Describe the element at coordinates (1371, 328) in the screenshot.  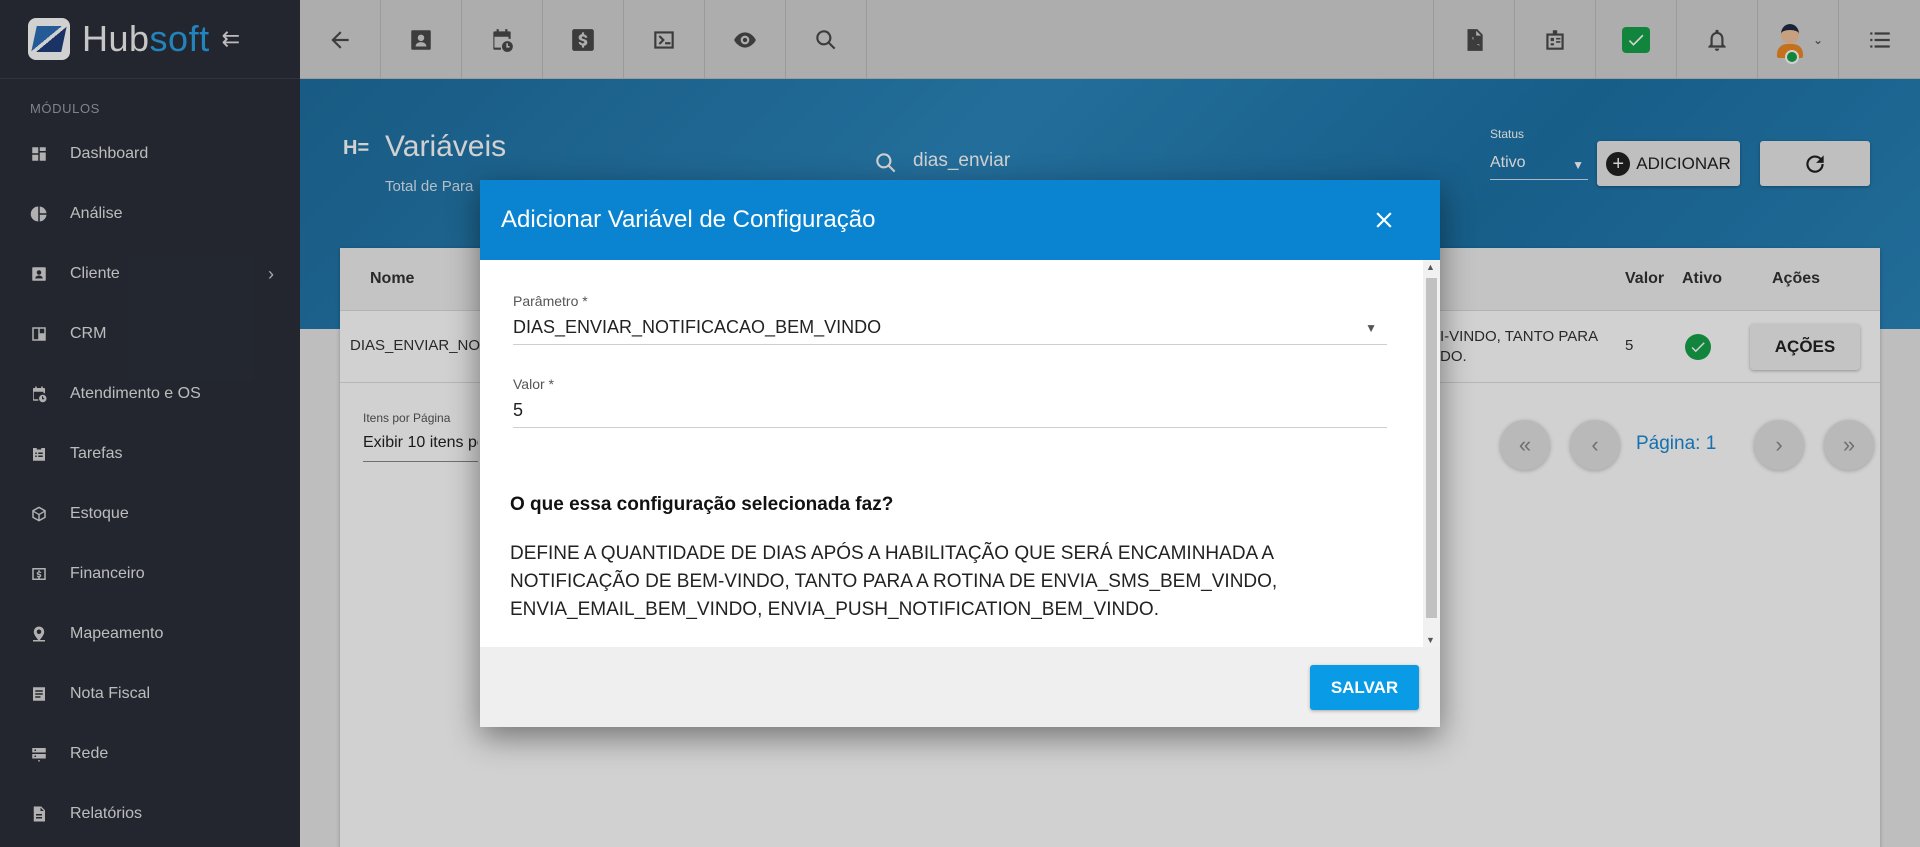
I see `dropdown-arrow-icon: ▼` at that location.